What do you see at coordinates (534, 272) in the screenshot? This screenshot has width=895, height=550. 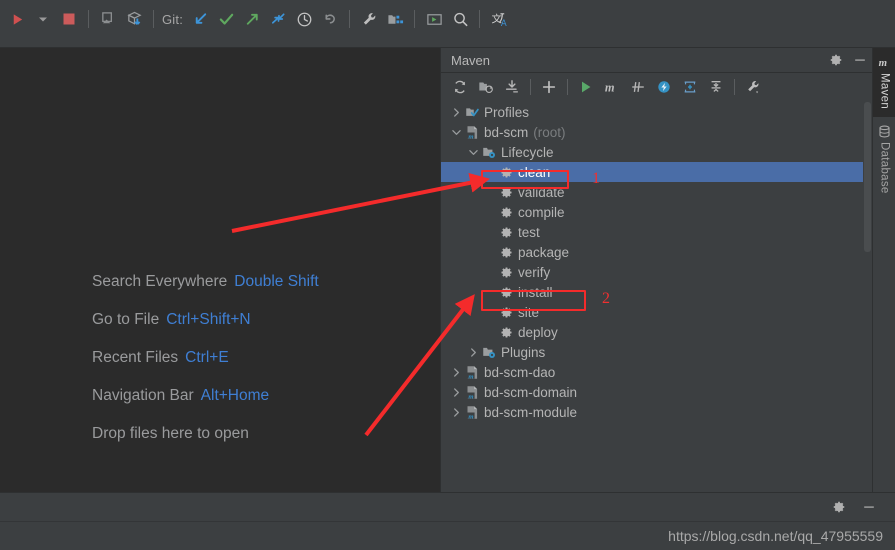 I see `tree-row-label: verify` at bounding box center [534, 272].